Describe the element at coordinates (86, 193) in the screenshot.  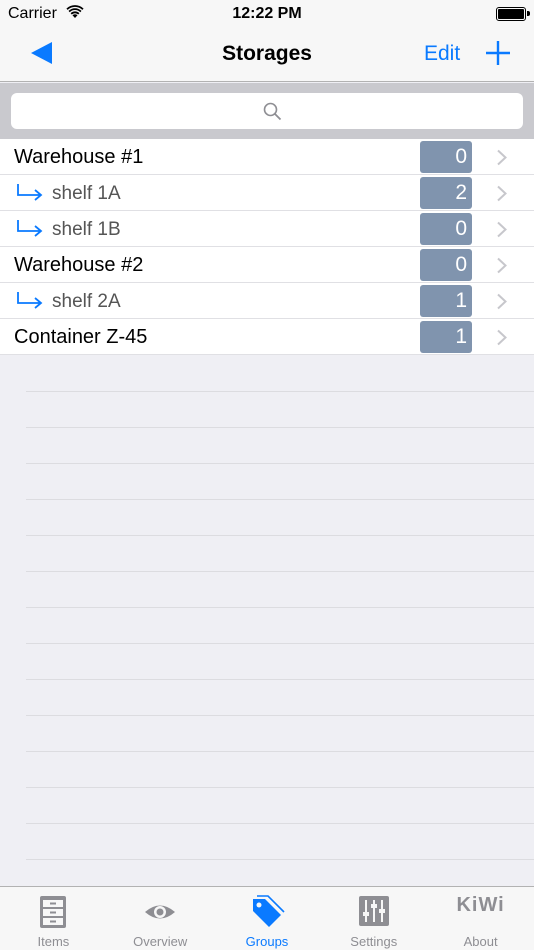
I see `storage-name: shelf 1A` at that location.